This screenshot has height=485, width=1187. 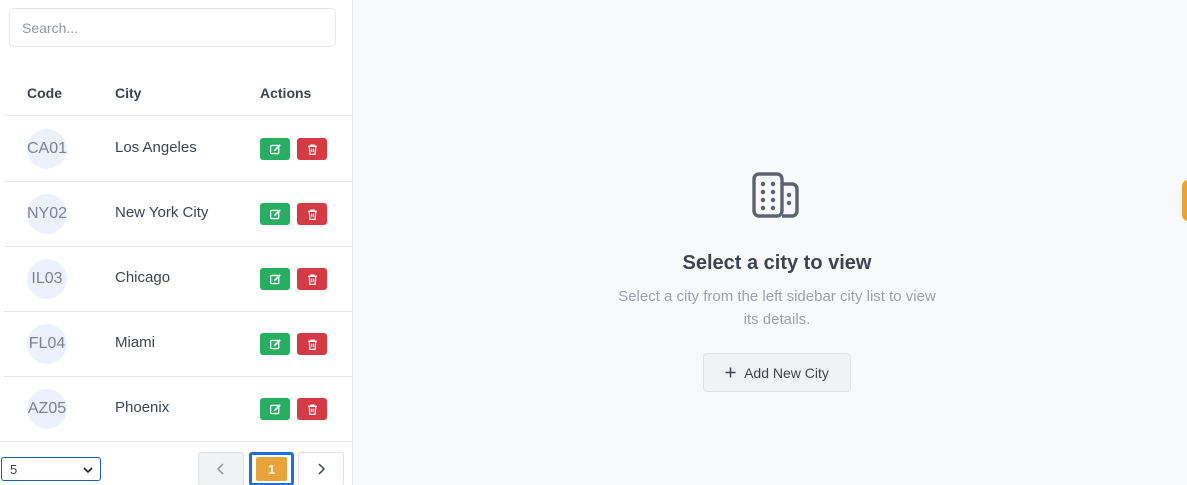 I want to click on current-page-number: 1, so click(x=271, y=469).